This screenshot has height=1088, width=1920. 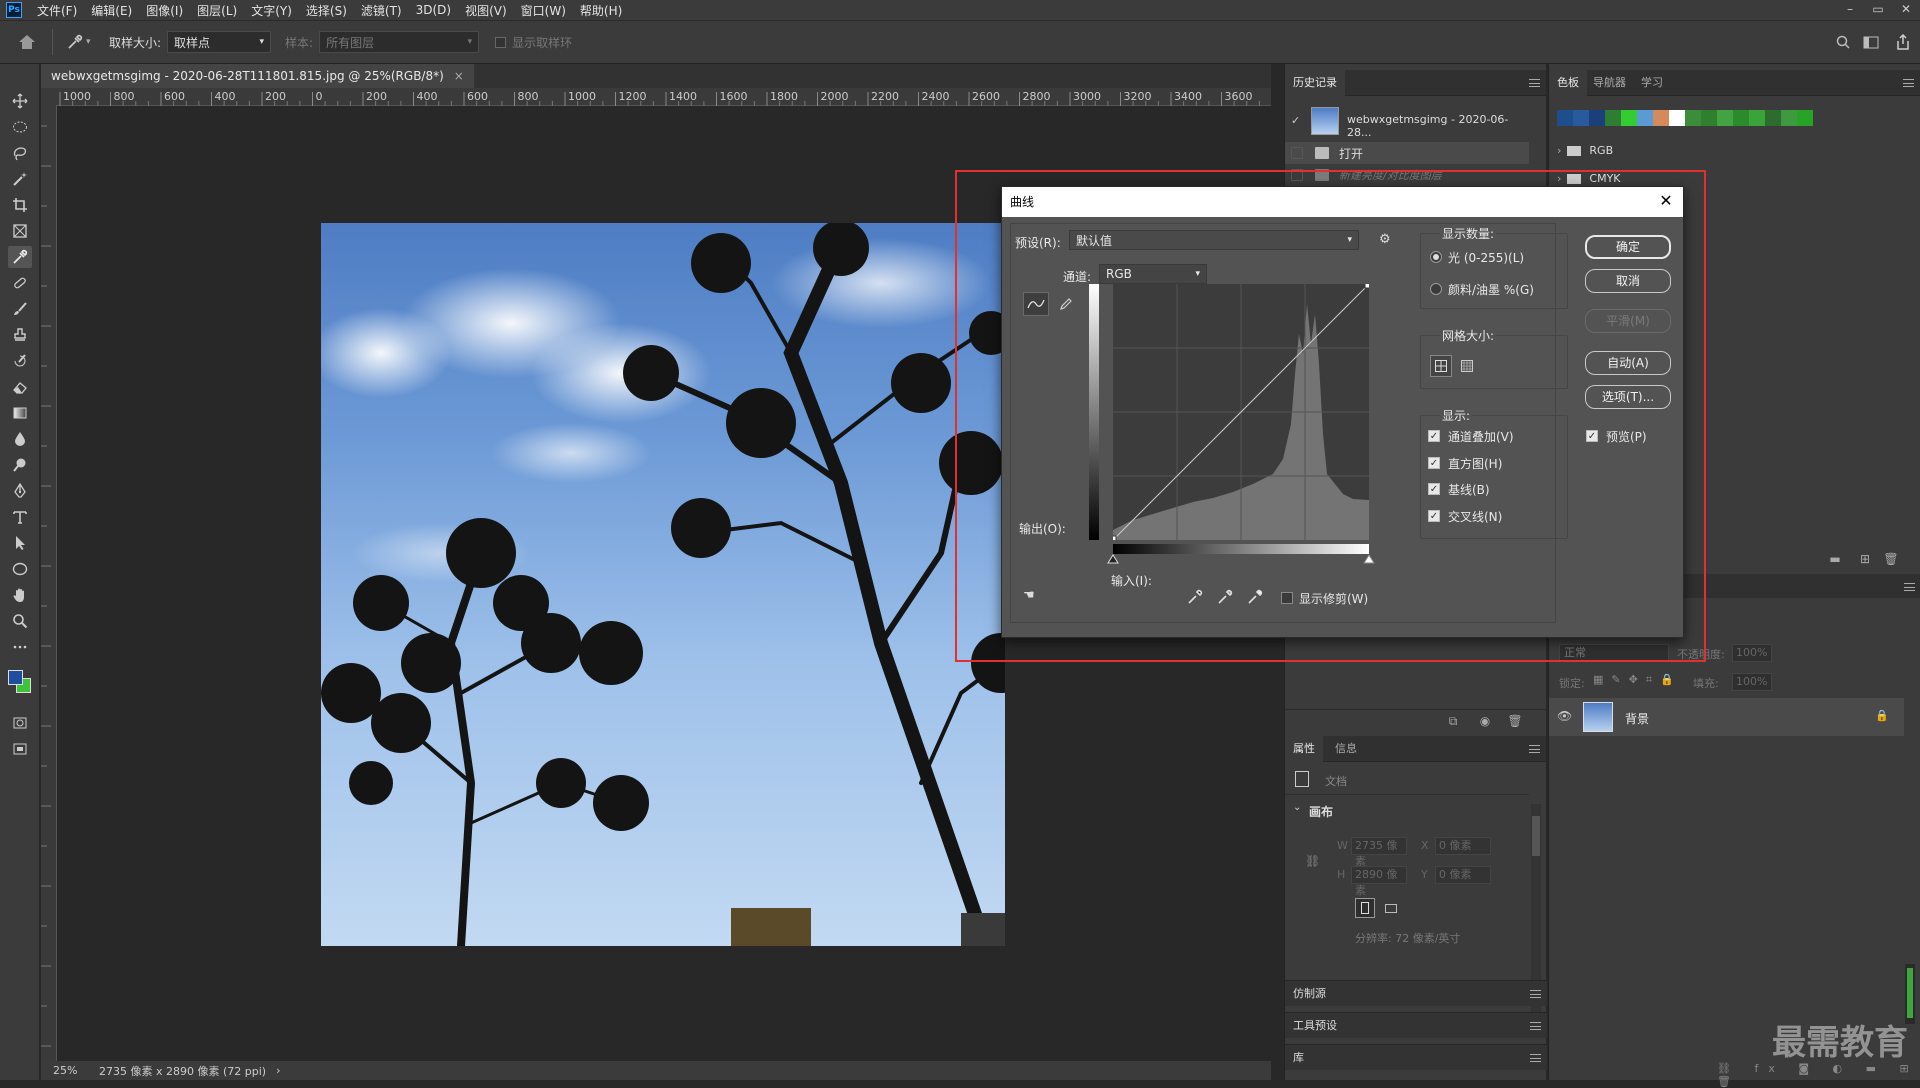 What do you see at coordinates (1416, 1025) in the screenshot?
I see `panel-tool-presets: 工具预设` at bounding box center [1416, 1025].